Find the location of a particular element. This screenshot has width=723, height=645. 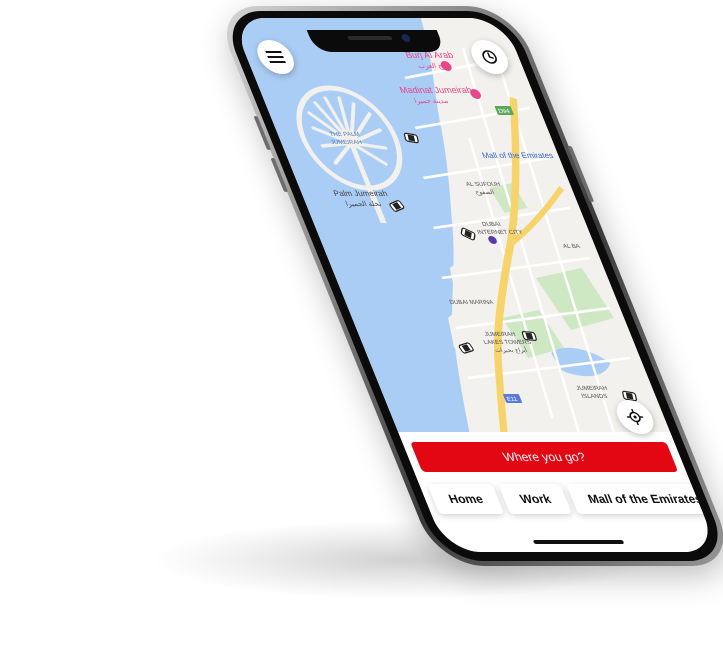

map-label: أبراج بحيرات is located at coordinates (511, 349).